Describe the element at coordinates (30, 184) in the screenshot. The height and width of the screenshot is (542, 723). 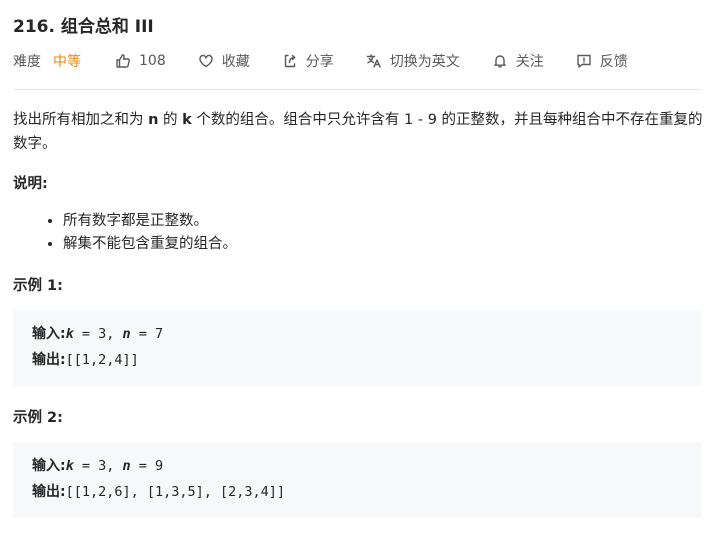
I see `notes-heading: 说明:` at that location.